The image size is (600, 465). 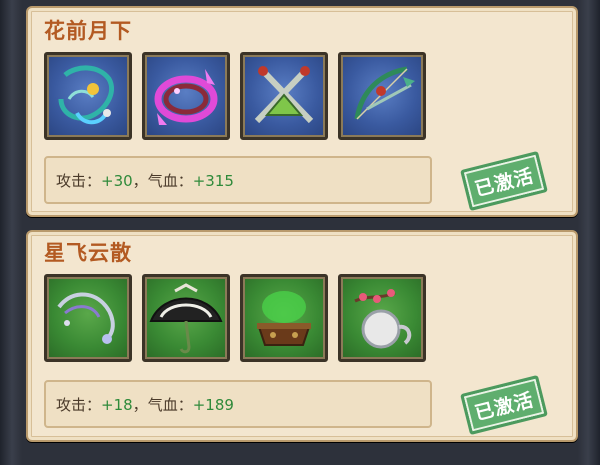 I want to click on set-bonus-box: 攻击：+18，气血：+189, so click(x=238, y=404).